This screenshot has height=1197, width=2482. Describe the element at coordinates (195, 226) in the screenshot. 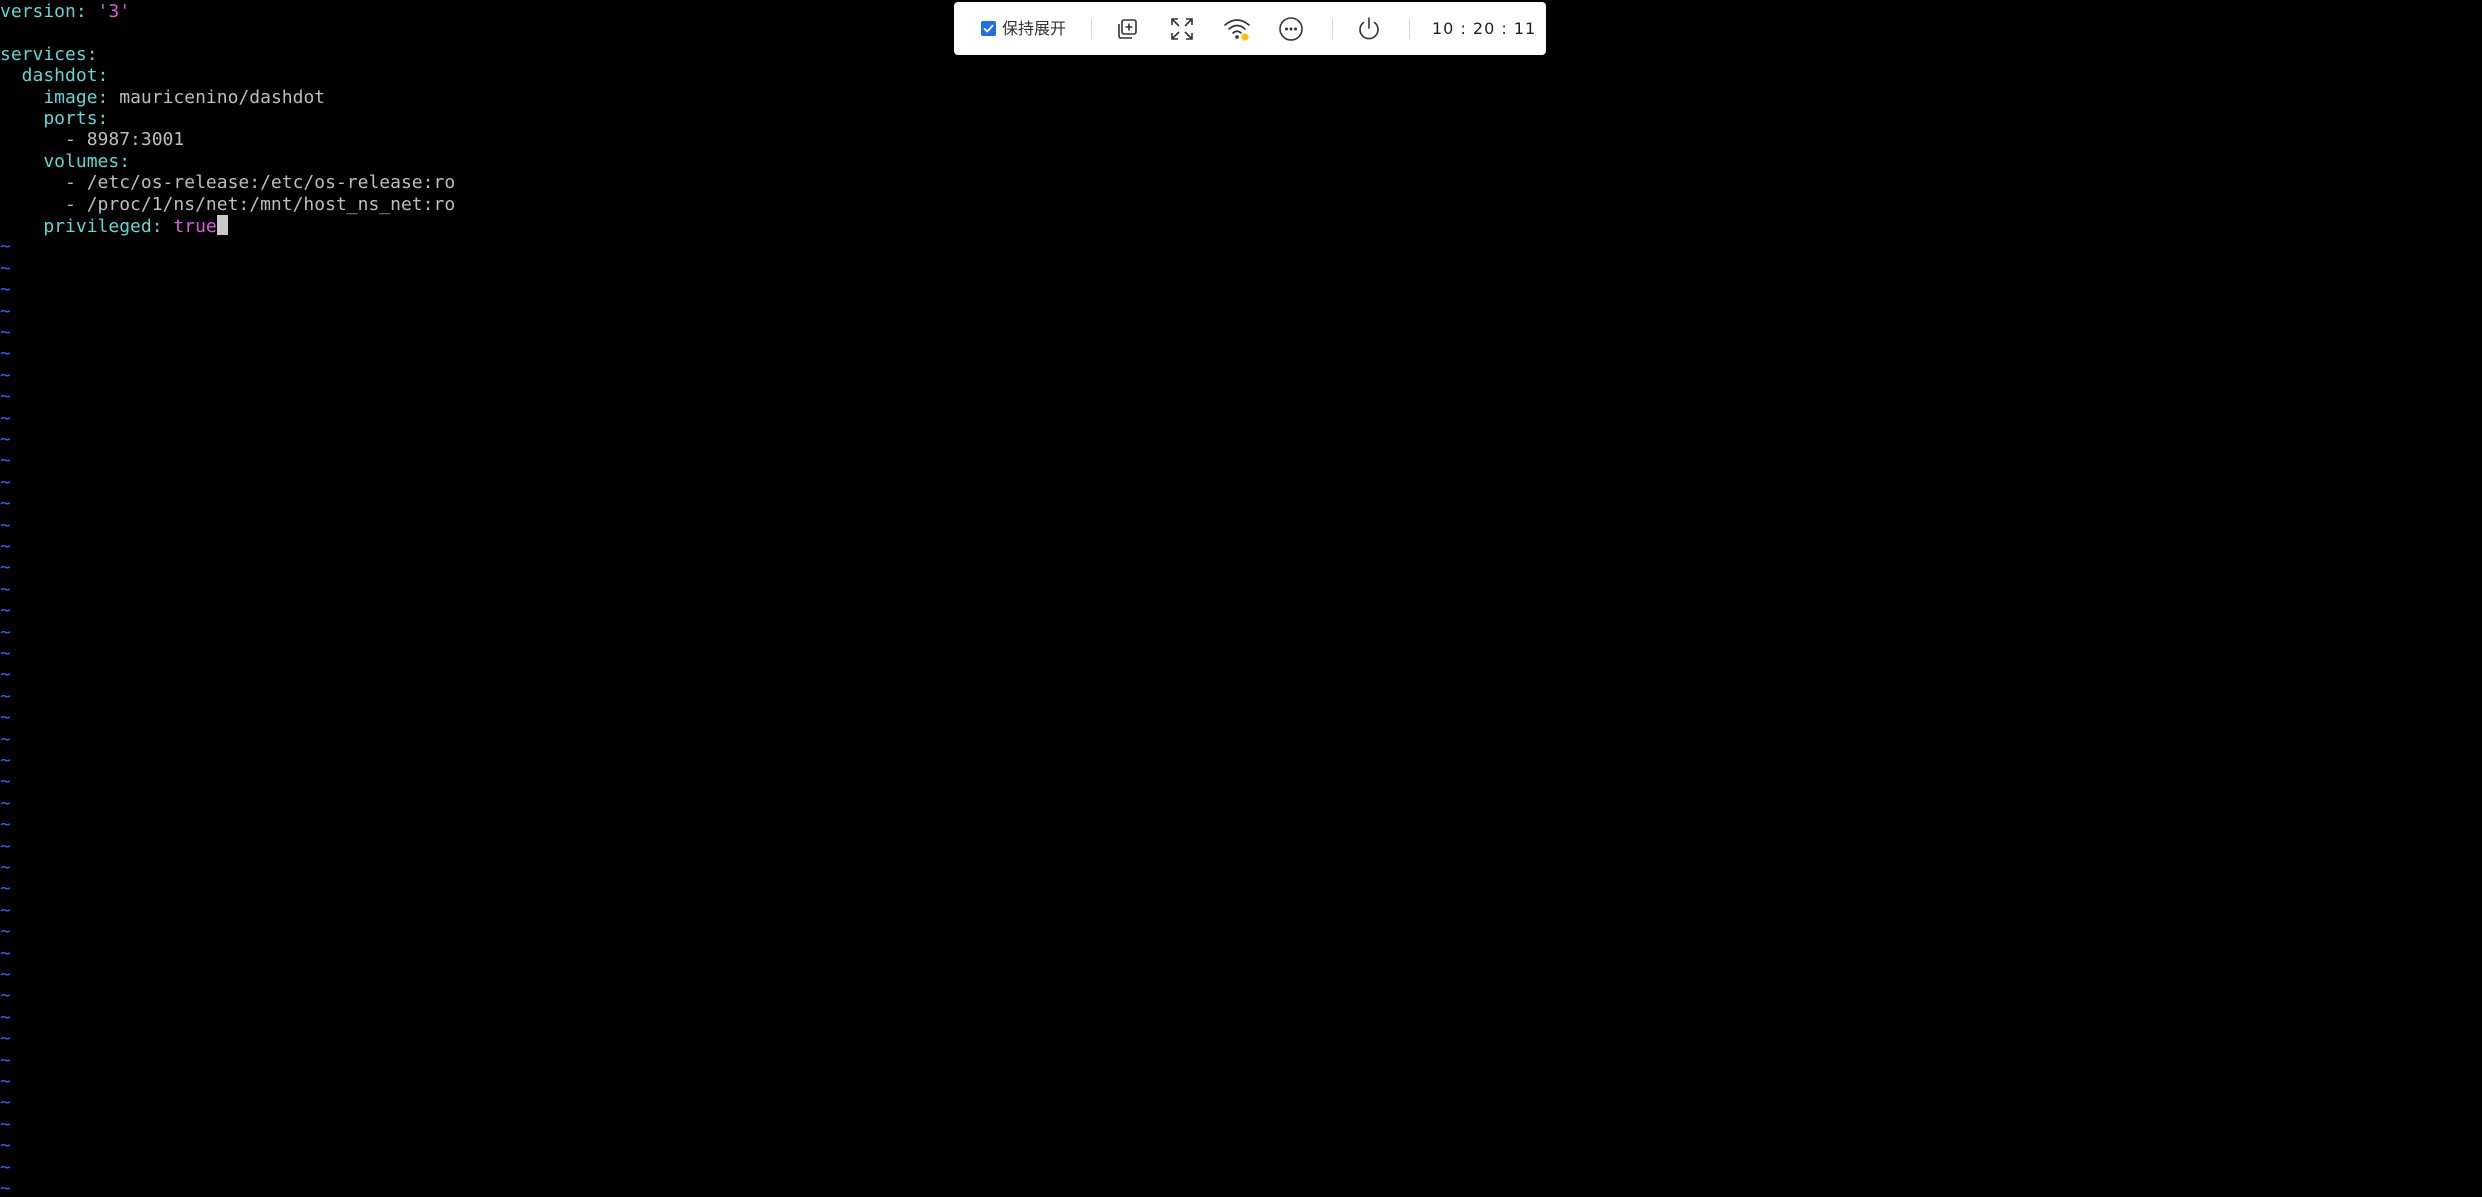

I see `code-token: true` at that location.